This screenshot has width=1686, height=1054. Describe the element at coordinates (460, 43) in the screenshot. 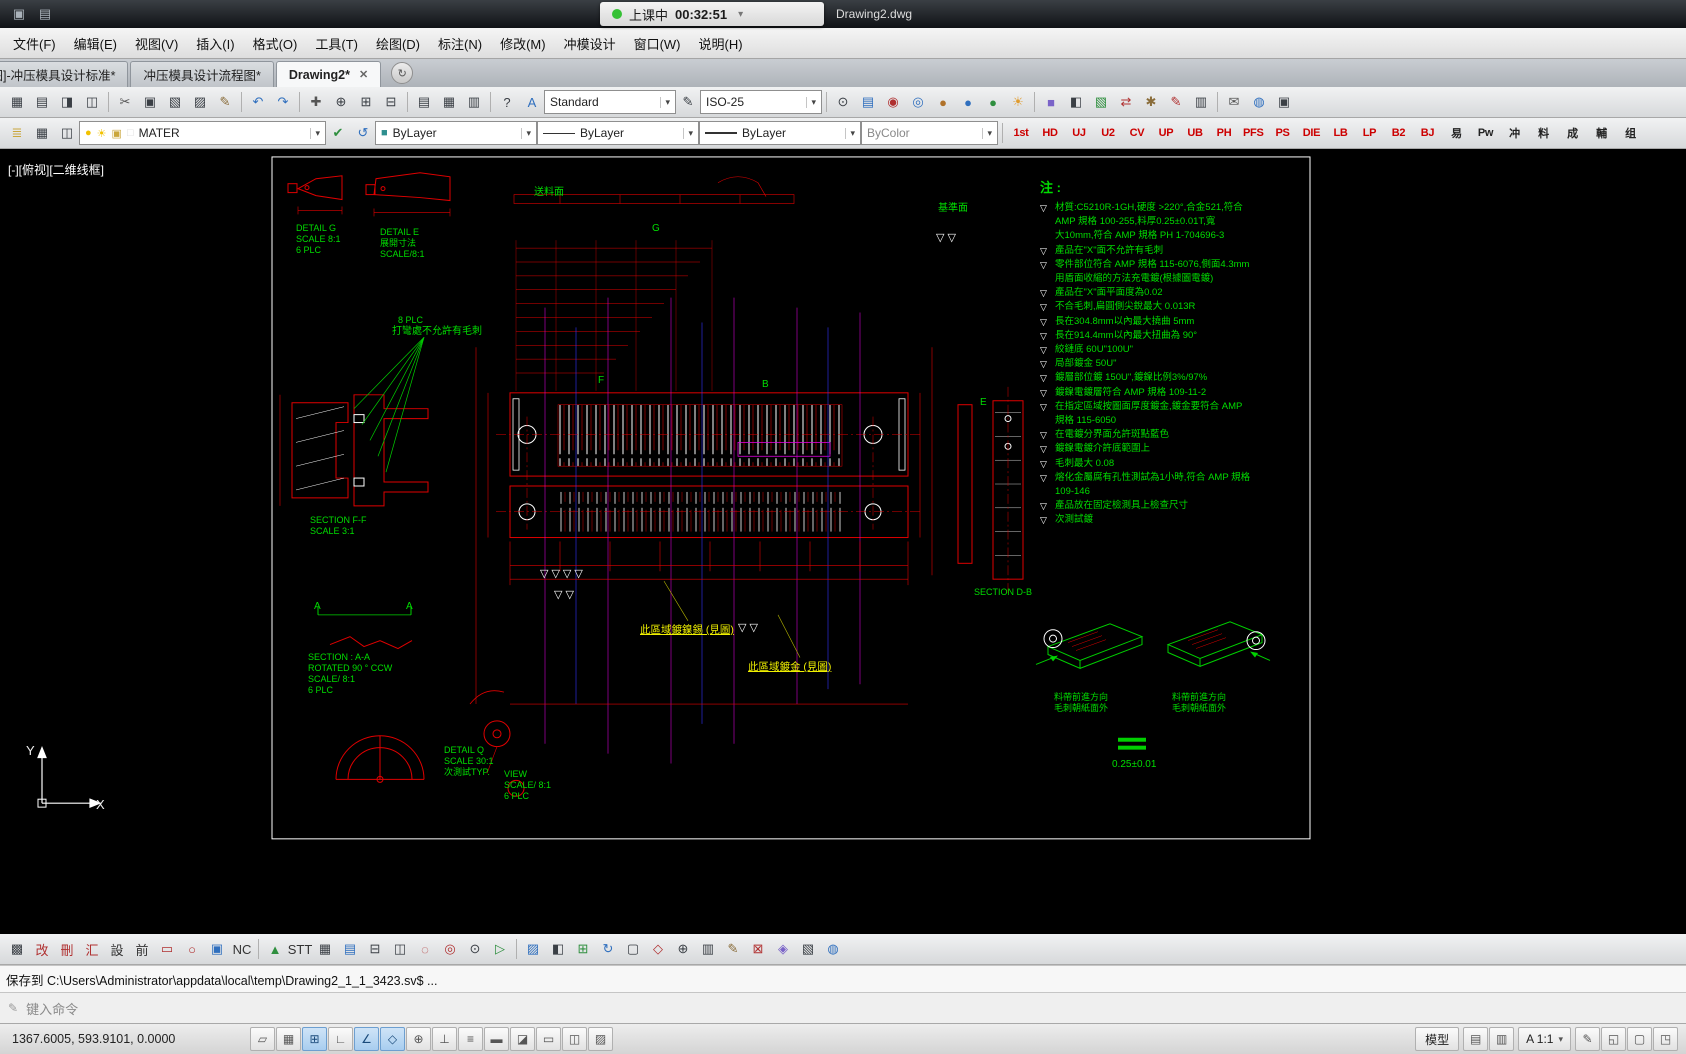

I see `menu-item: 标注(N)` at that location.